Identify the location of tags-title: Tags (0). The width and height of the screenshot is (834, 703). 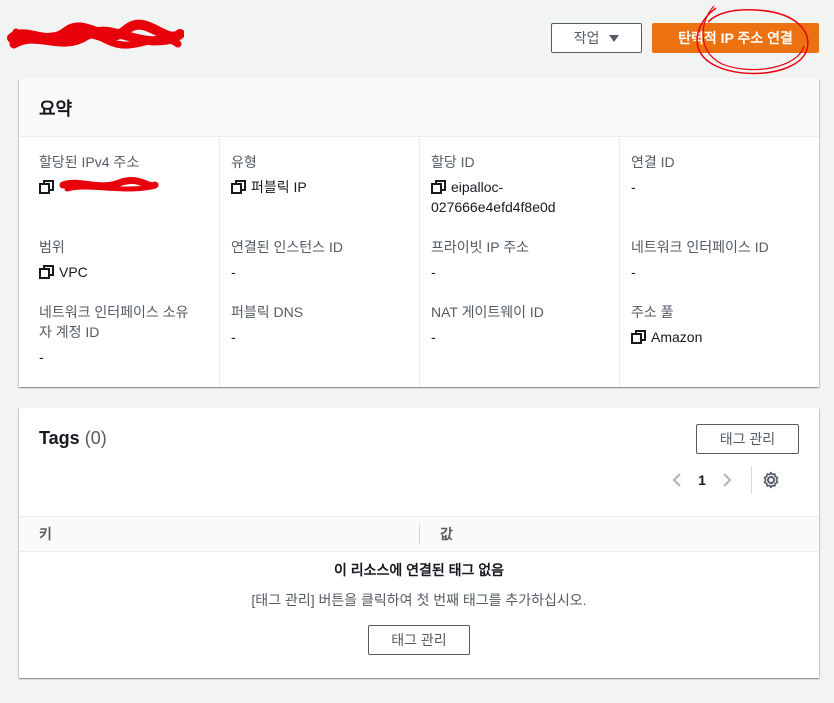
(73, 438).